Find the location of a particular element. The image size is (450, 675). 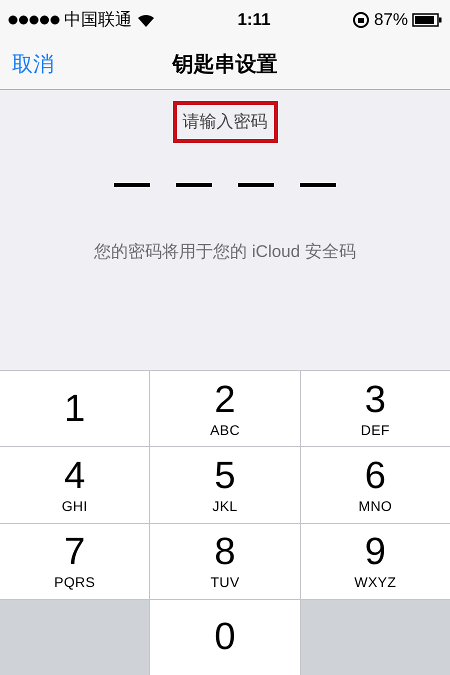

keypad-key: 7 PQRS is located at coordinates (75, 561).